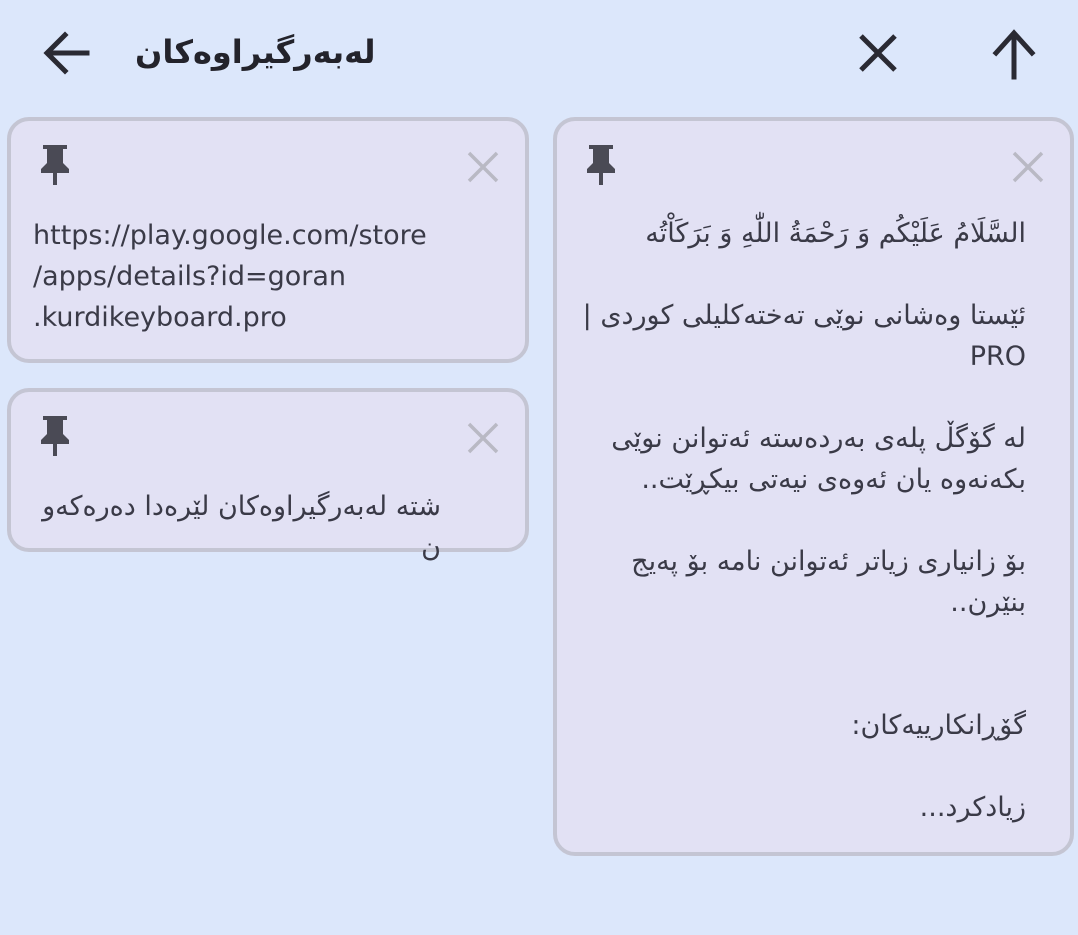  What do you see at coordinates (539, 54) in the screenshot?
I see `top-bar: لەبەرگیراوەکان` at bounding box center [539, 54].